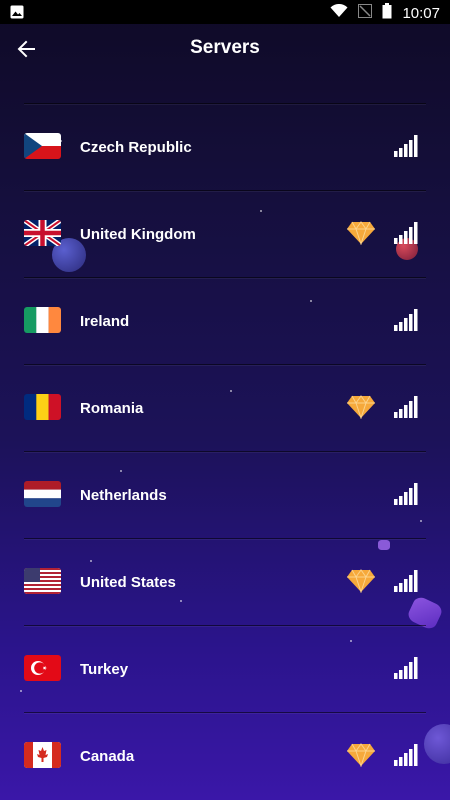 This screenshot has height=800, width=450. I want to click on server-row-netherlands: Netherlands, so click(225, 495).